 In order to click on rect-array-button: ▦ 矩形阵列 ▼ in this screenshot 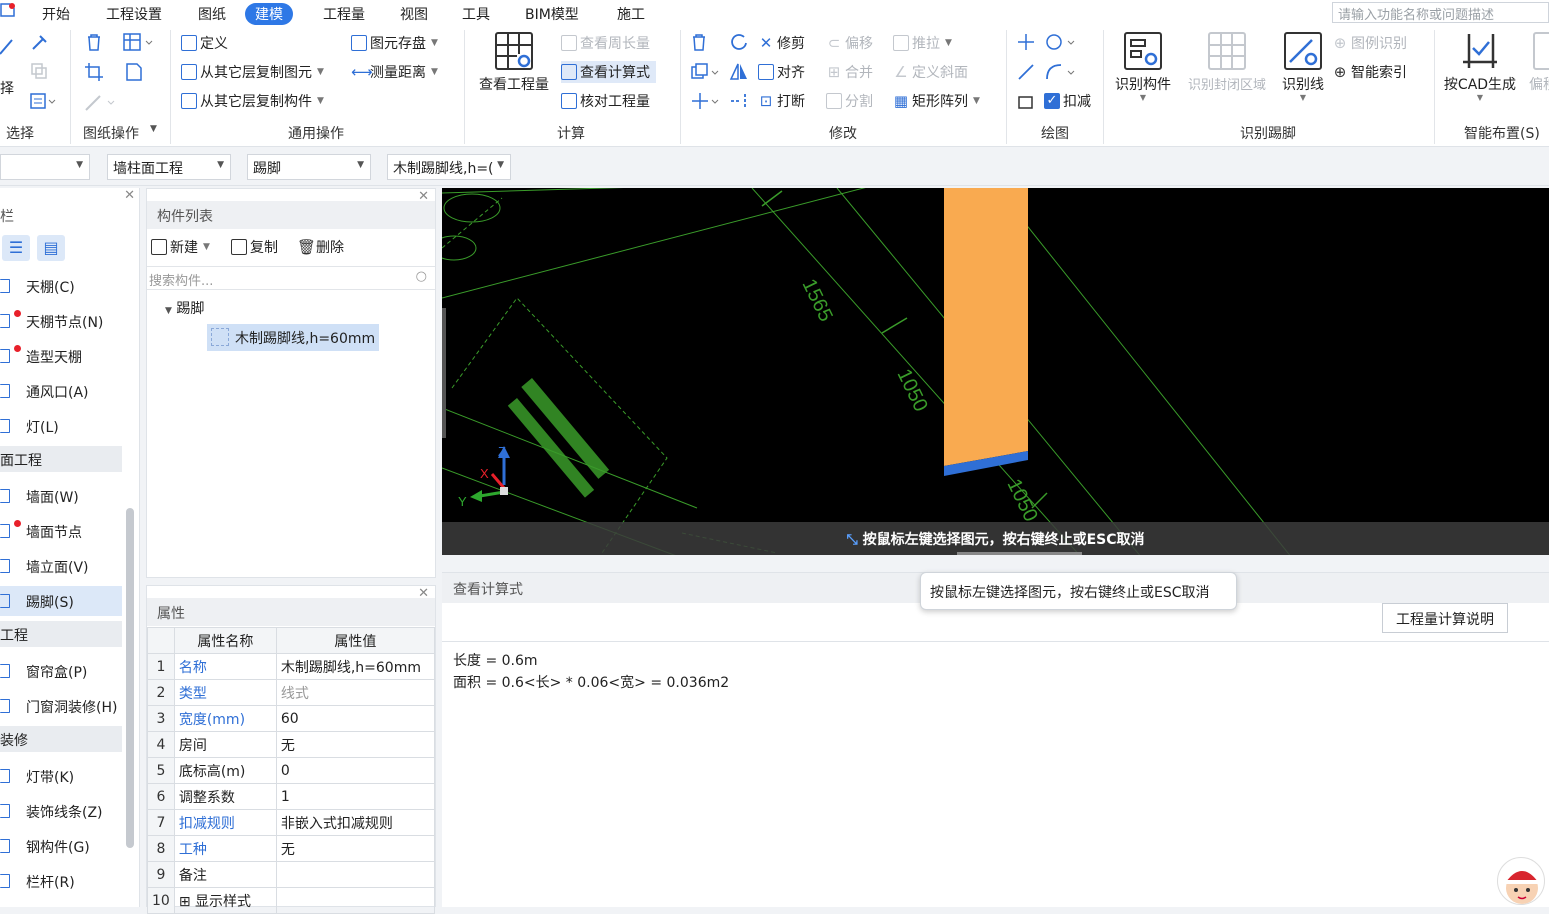, I will do `click(936, 101)`.